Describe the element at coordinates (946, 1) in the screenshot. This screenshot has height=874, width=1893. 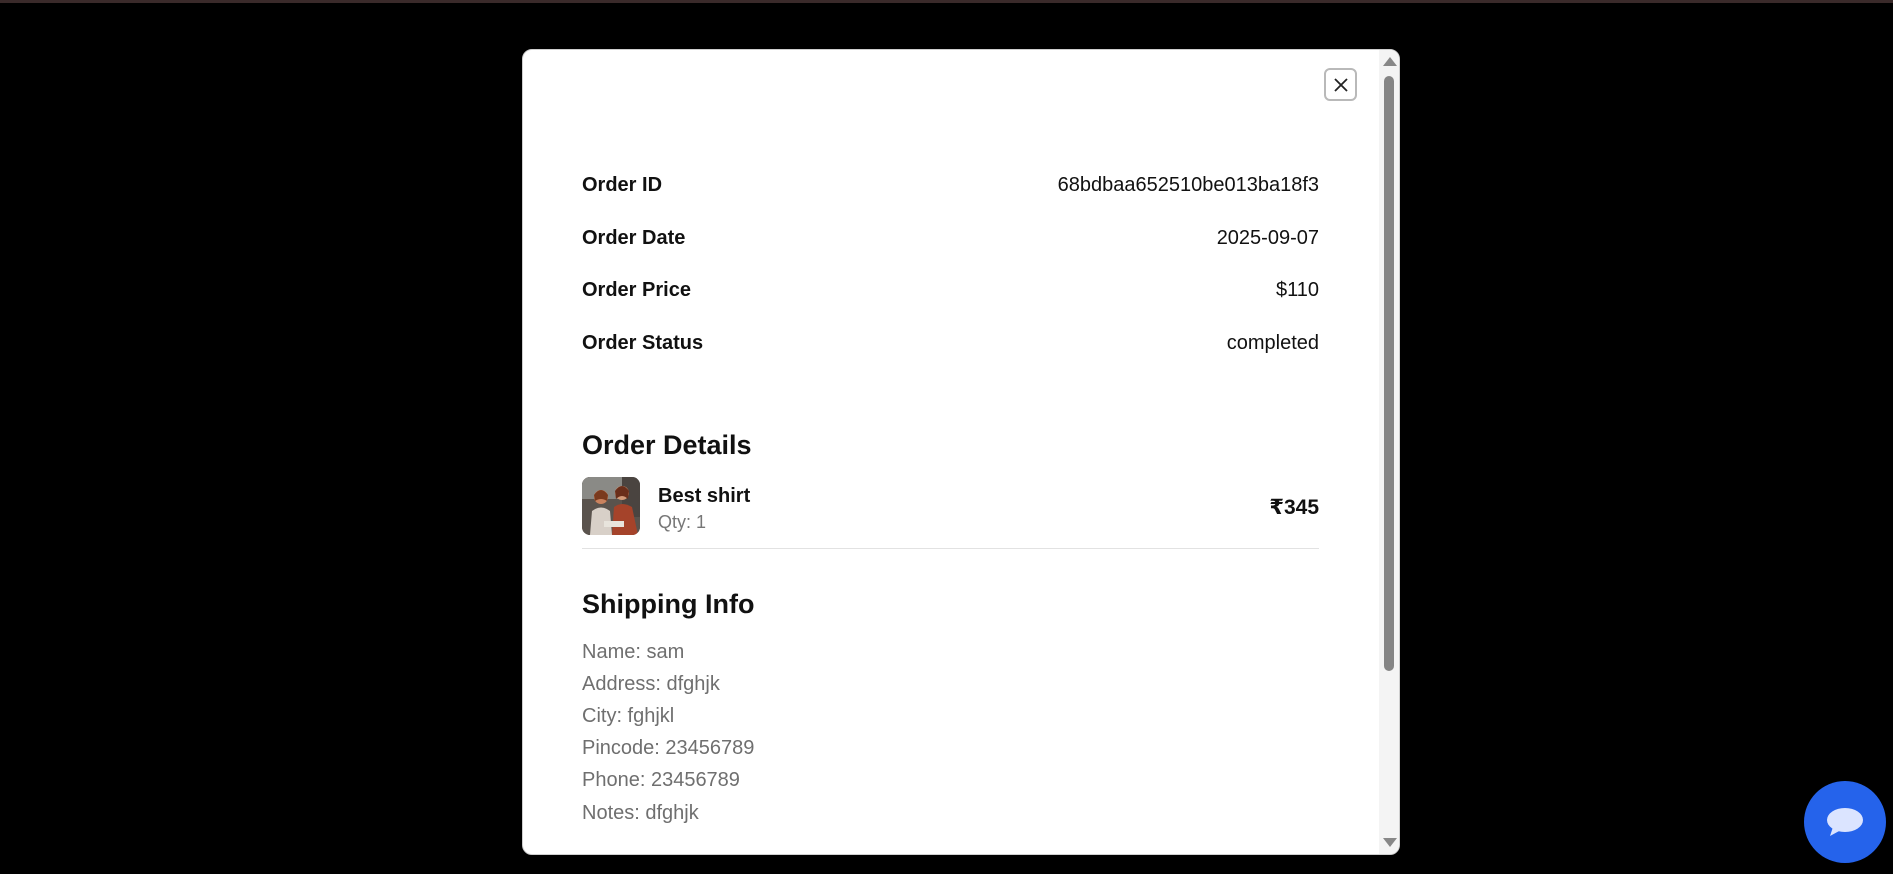
I see `top-border` at that location.